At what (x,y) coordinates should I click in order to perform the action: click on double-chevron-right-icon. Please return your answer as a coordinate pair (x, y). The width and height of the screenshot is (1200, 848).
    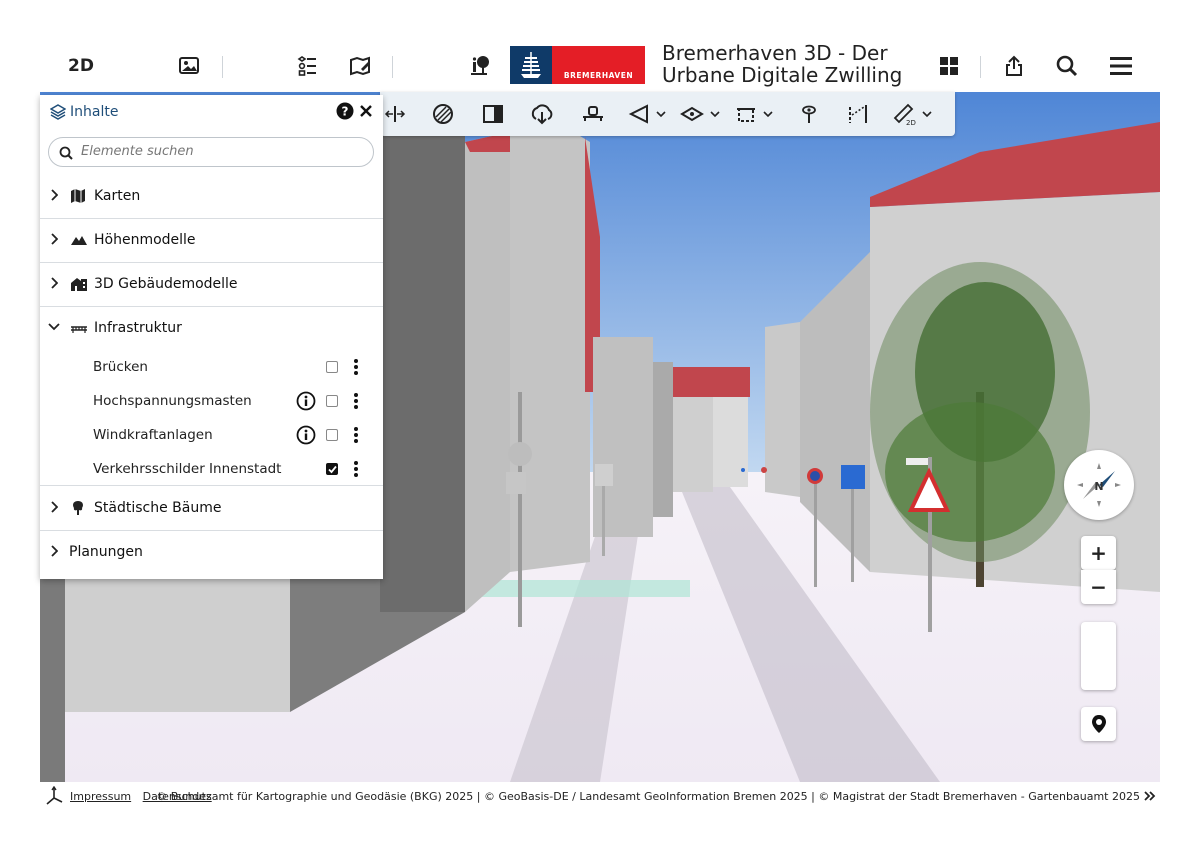
    Looking at the image, I should click on (1150, 796).